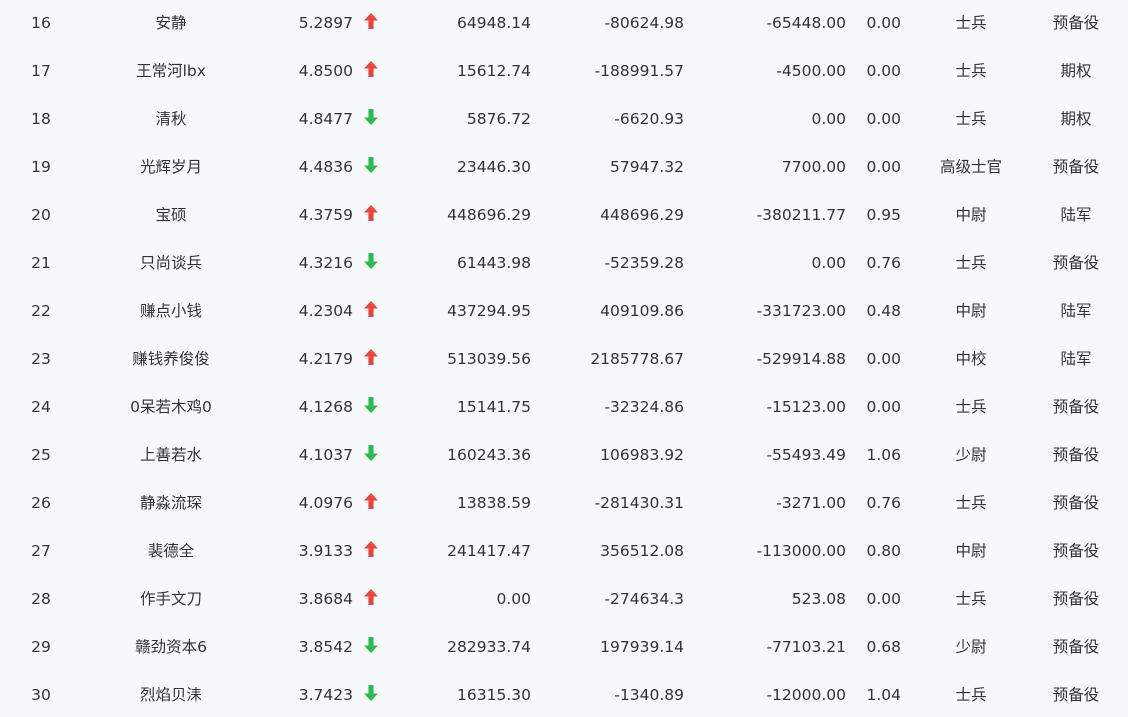 The image size is (1128, 717). What do you see at coordinates (564, 119) in the screenshot?
I see `table-row: 18 清秋 4.8477 5876.72 -6620.93 0.00 0.00 士兵 期权` at bounding box center [564, 119].